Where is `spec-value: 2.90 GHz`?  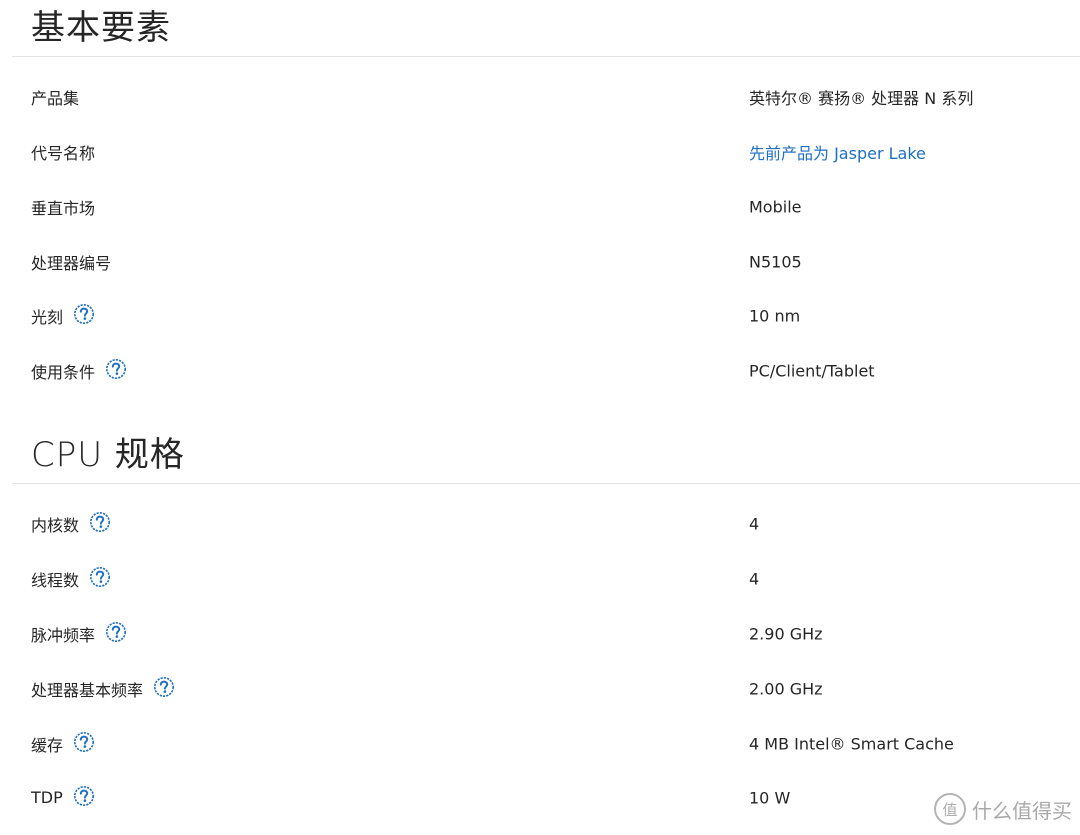 spec-value: 2.90 GHz is located at coordinates (786, 633).